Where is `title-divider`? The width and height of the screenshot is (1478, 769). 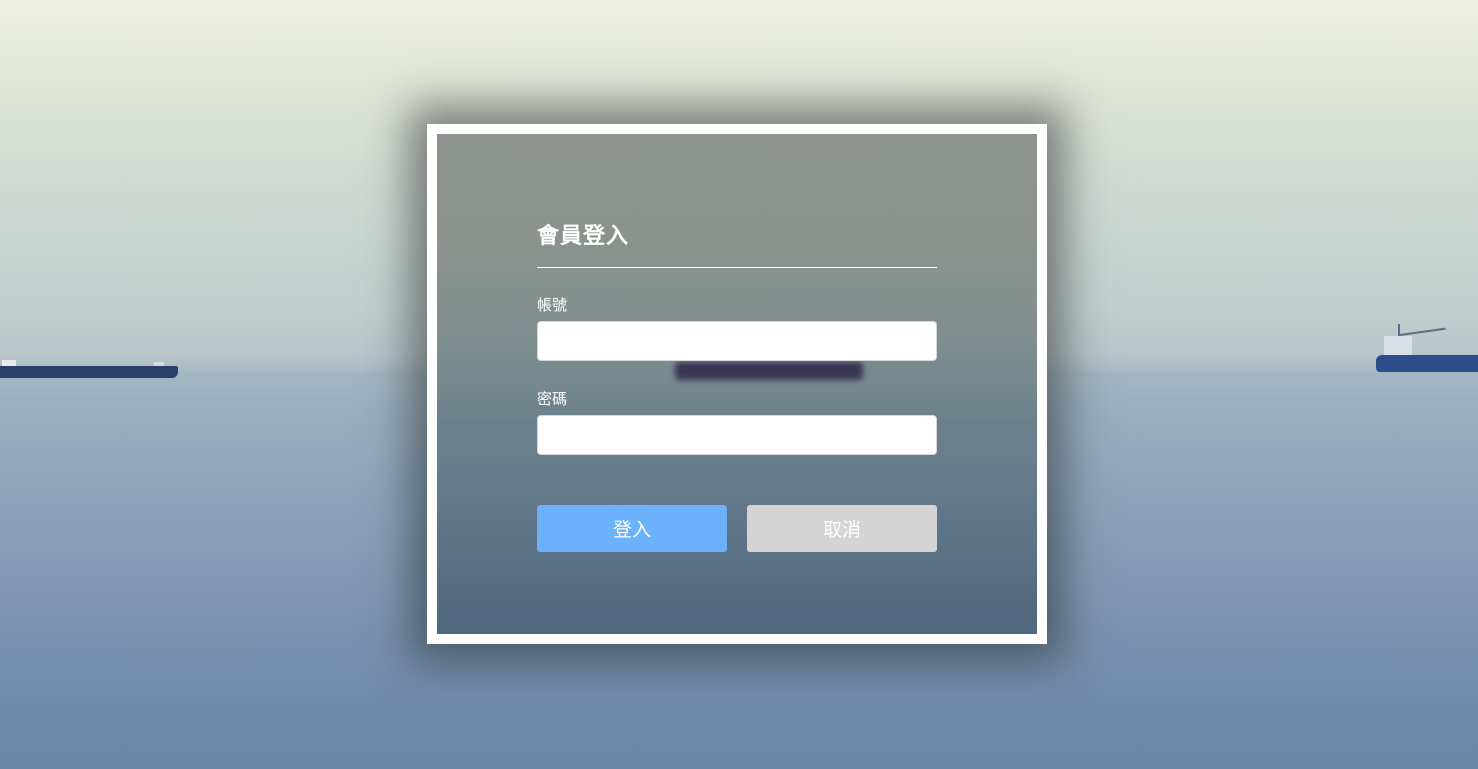 title-divider is located at coordinates (737, 267).